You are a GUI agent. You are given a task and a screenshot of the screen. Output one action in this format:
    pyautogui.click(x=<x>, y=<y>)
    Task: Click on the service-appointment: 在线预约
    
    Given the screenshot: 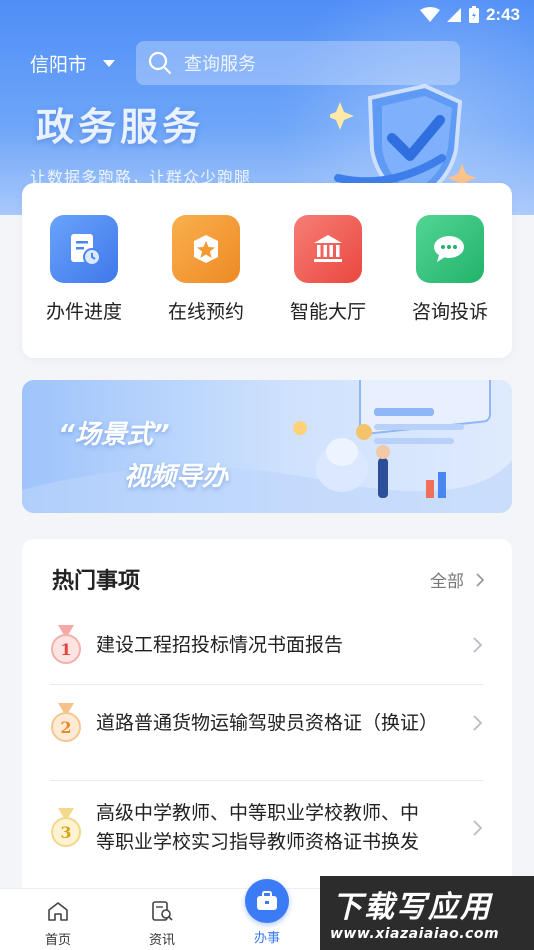 What is the action you would take?
    pyautogui.click(x=206, y=269)
    